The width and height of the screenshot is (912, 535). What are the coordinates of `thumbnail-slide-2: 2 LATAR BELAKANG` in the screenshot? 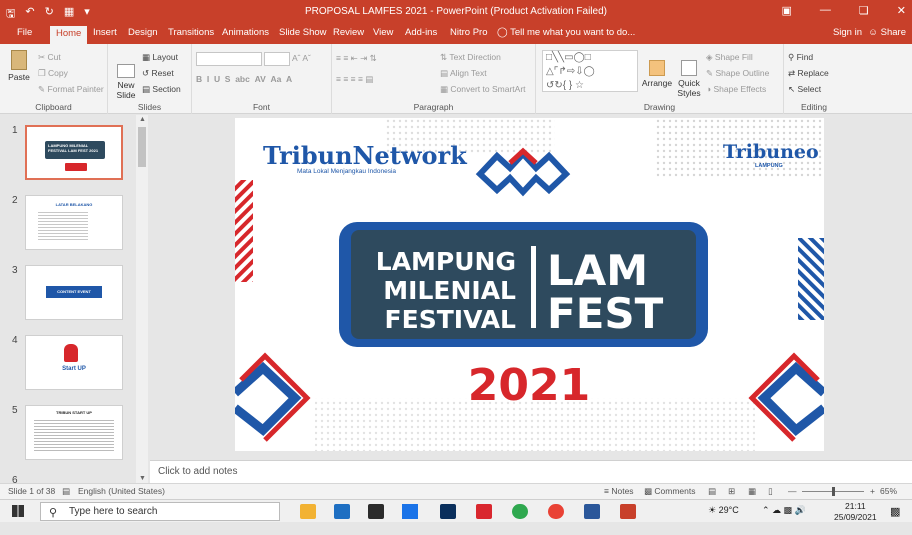 It's located at (68, 225).